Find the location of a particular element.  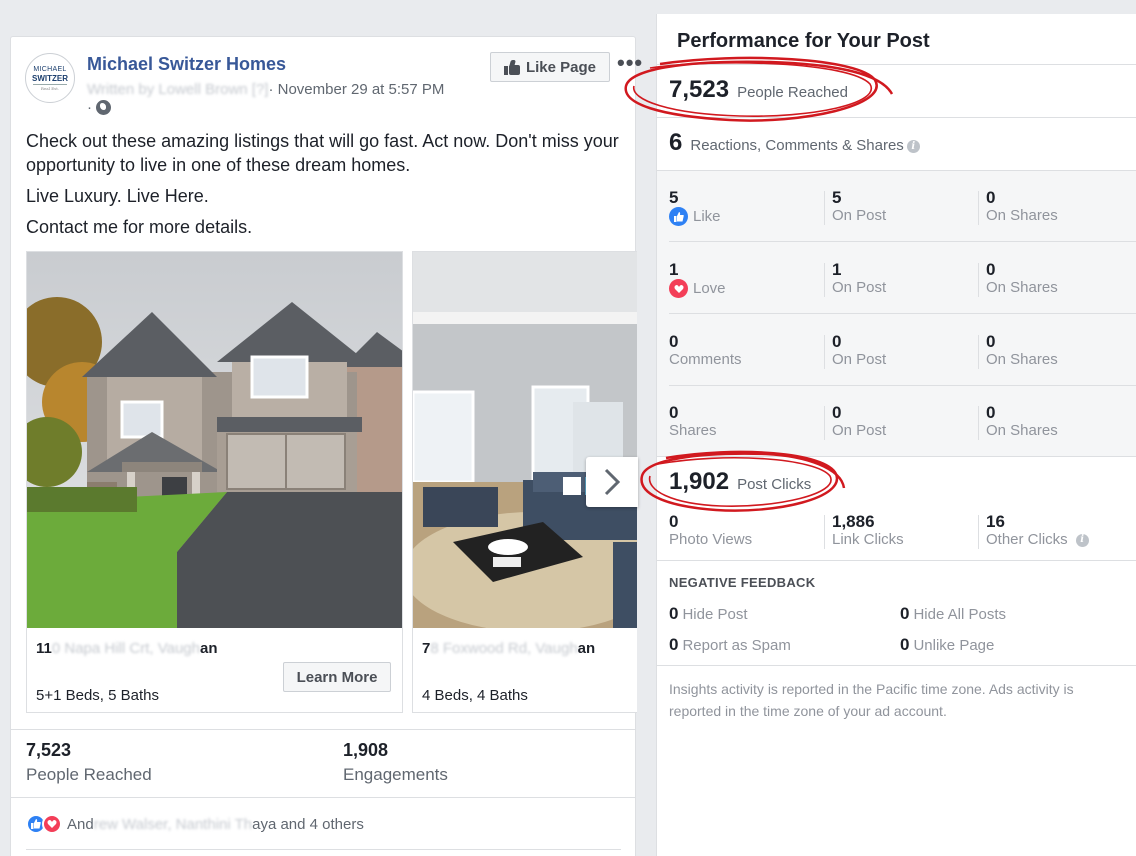

stat-label: Engagements is located at coordinates (395, 774).